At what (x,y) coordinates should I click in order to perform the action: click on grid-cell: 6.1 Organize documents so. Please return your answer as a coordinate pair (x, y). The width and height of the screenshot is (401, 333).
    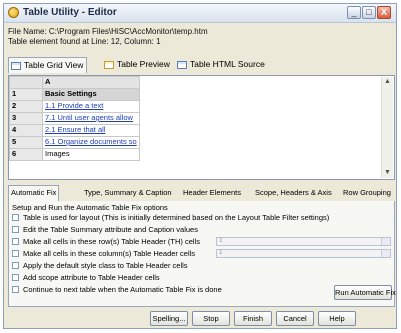
    Looking at the image, I should click on (91, 142).